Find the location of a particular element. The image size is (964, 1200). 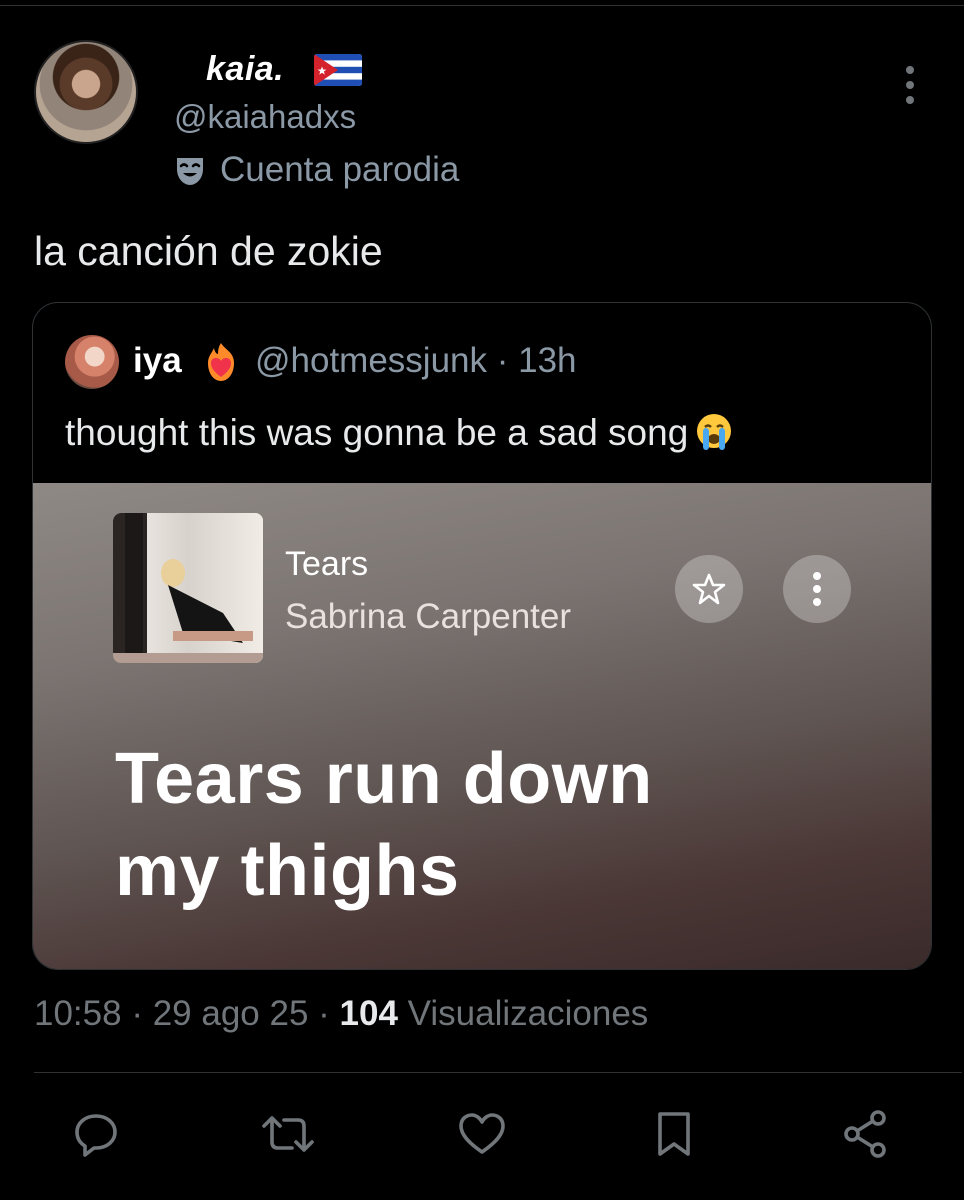

parody-mask-icon is located at coordinates (190, 171).